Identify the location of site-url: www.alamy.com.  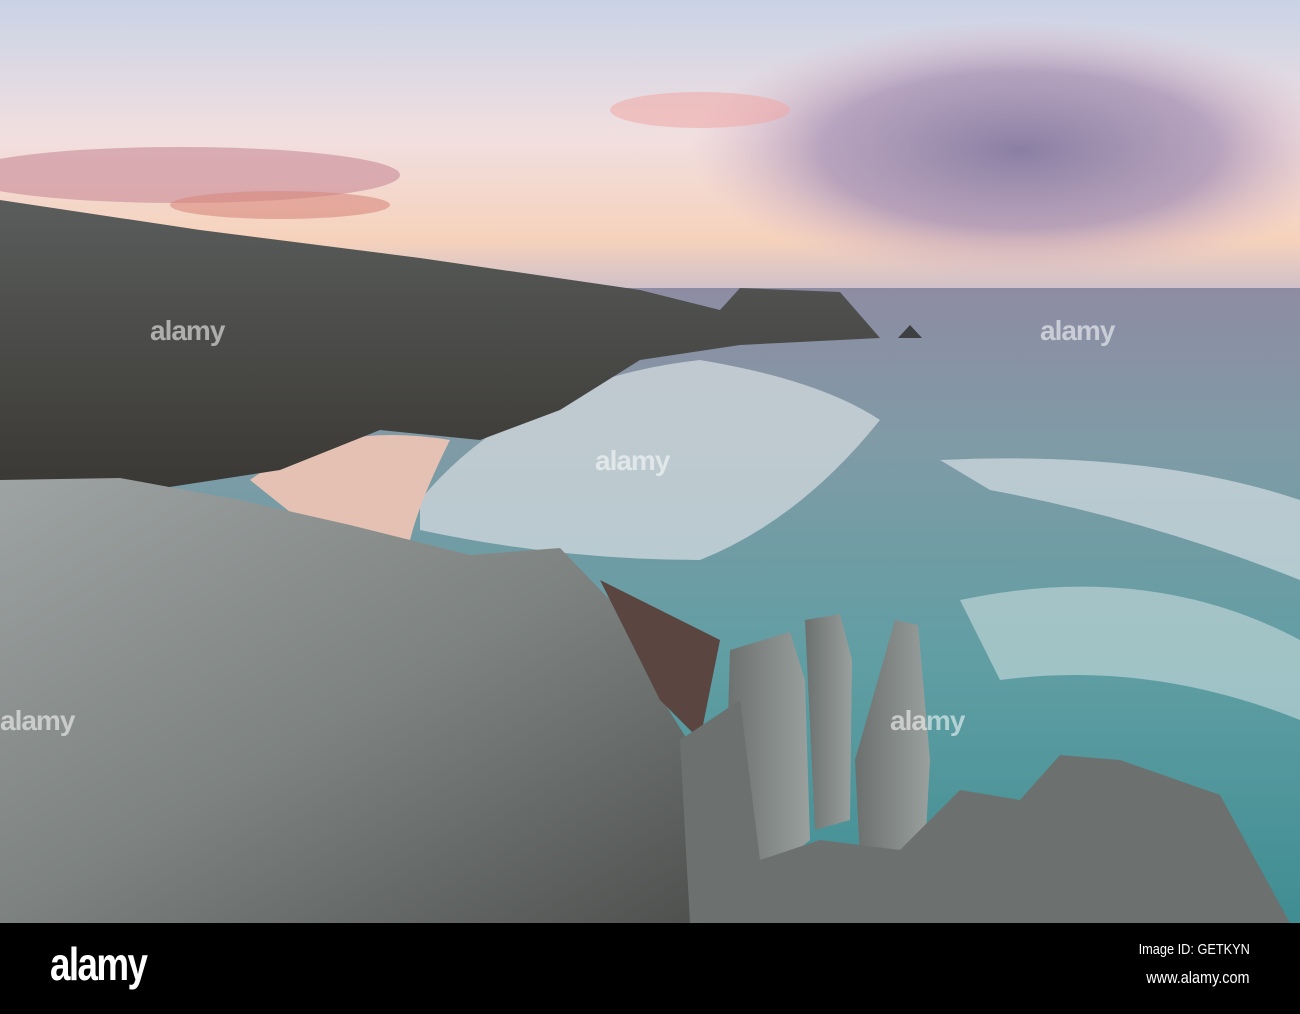
(1198, 978).